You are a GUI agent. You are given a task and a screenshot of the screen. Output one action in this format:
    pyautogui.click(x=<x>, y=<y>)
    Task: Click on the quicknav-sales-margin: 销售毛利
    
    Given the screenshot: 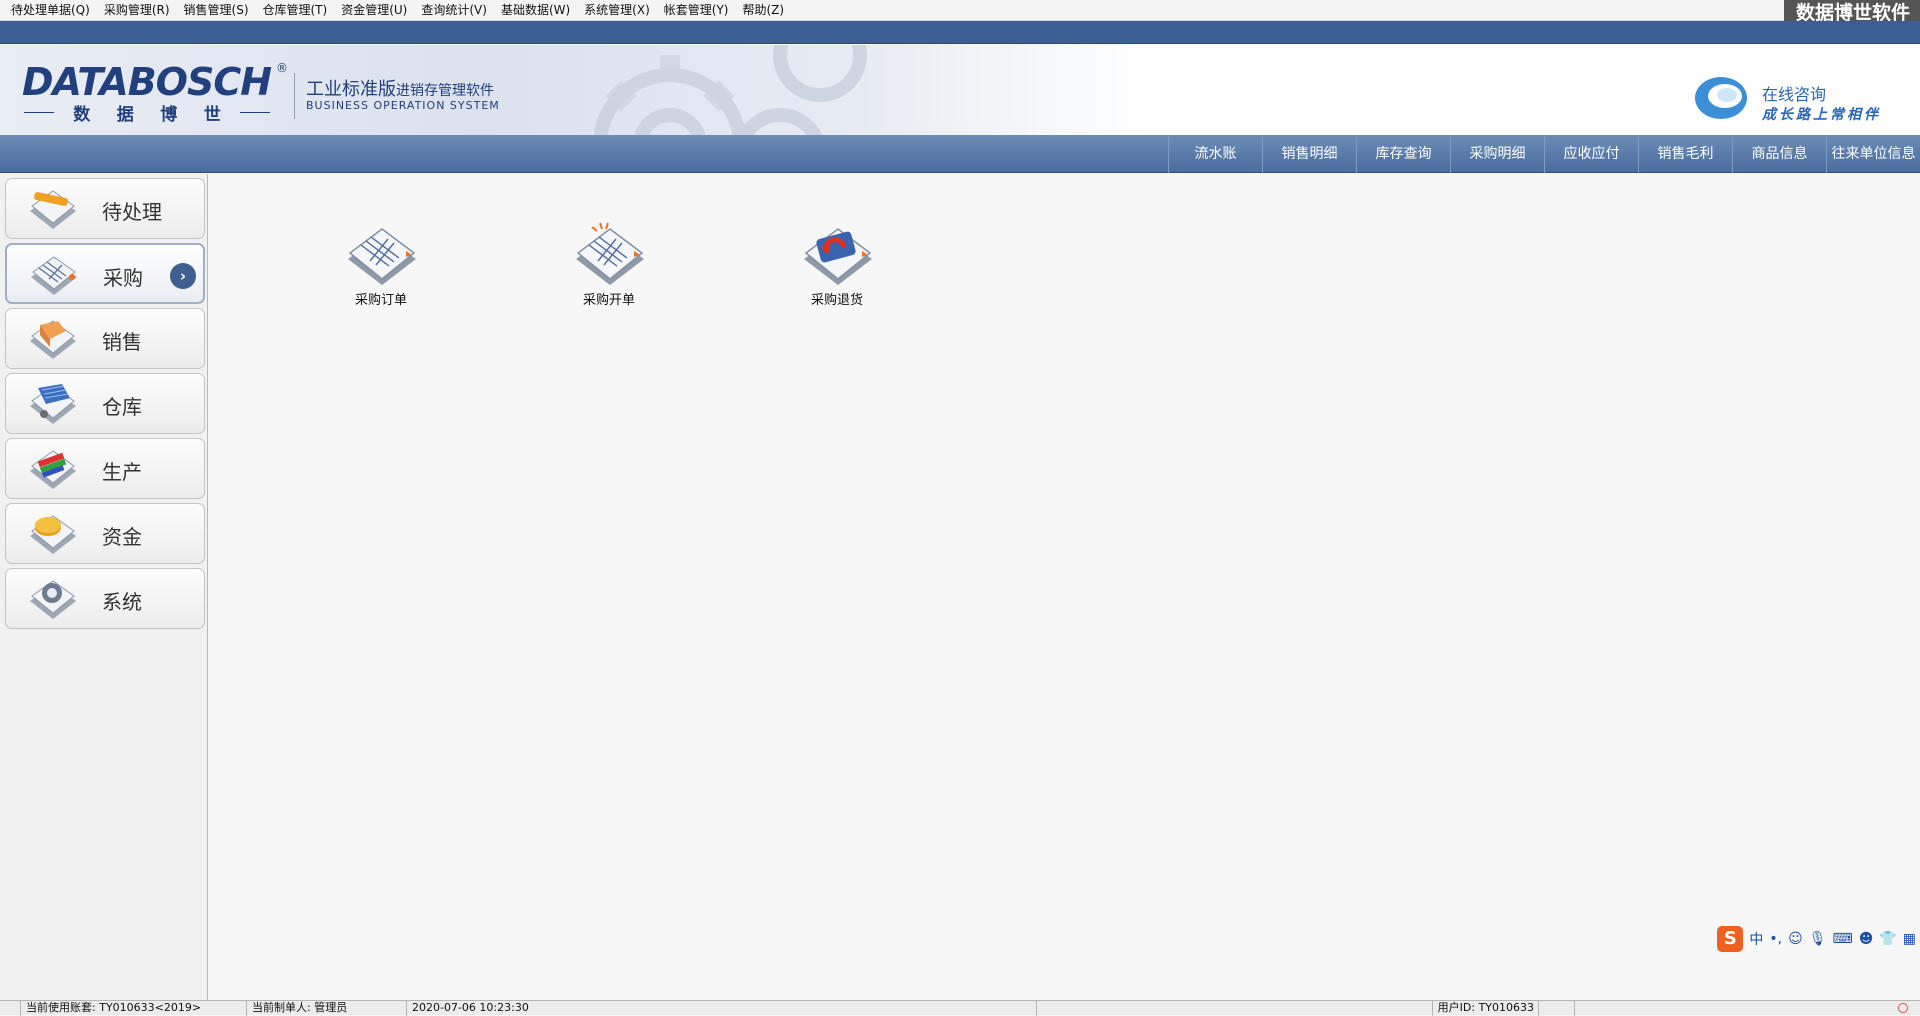 What is the action you would take?
    pyautogui.click(x=1685, y=153)
    